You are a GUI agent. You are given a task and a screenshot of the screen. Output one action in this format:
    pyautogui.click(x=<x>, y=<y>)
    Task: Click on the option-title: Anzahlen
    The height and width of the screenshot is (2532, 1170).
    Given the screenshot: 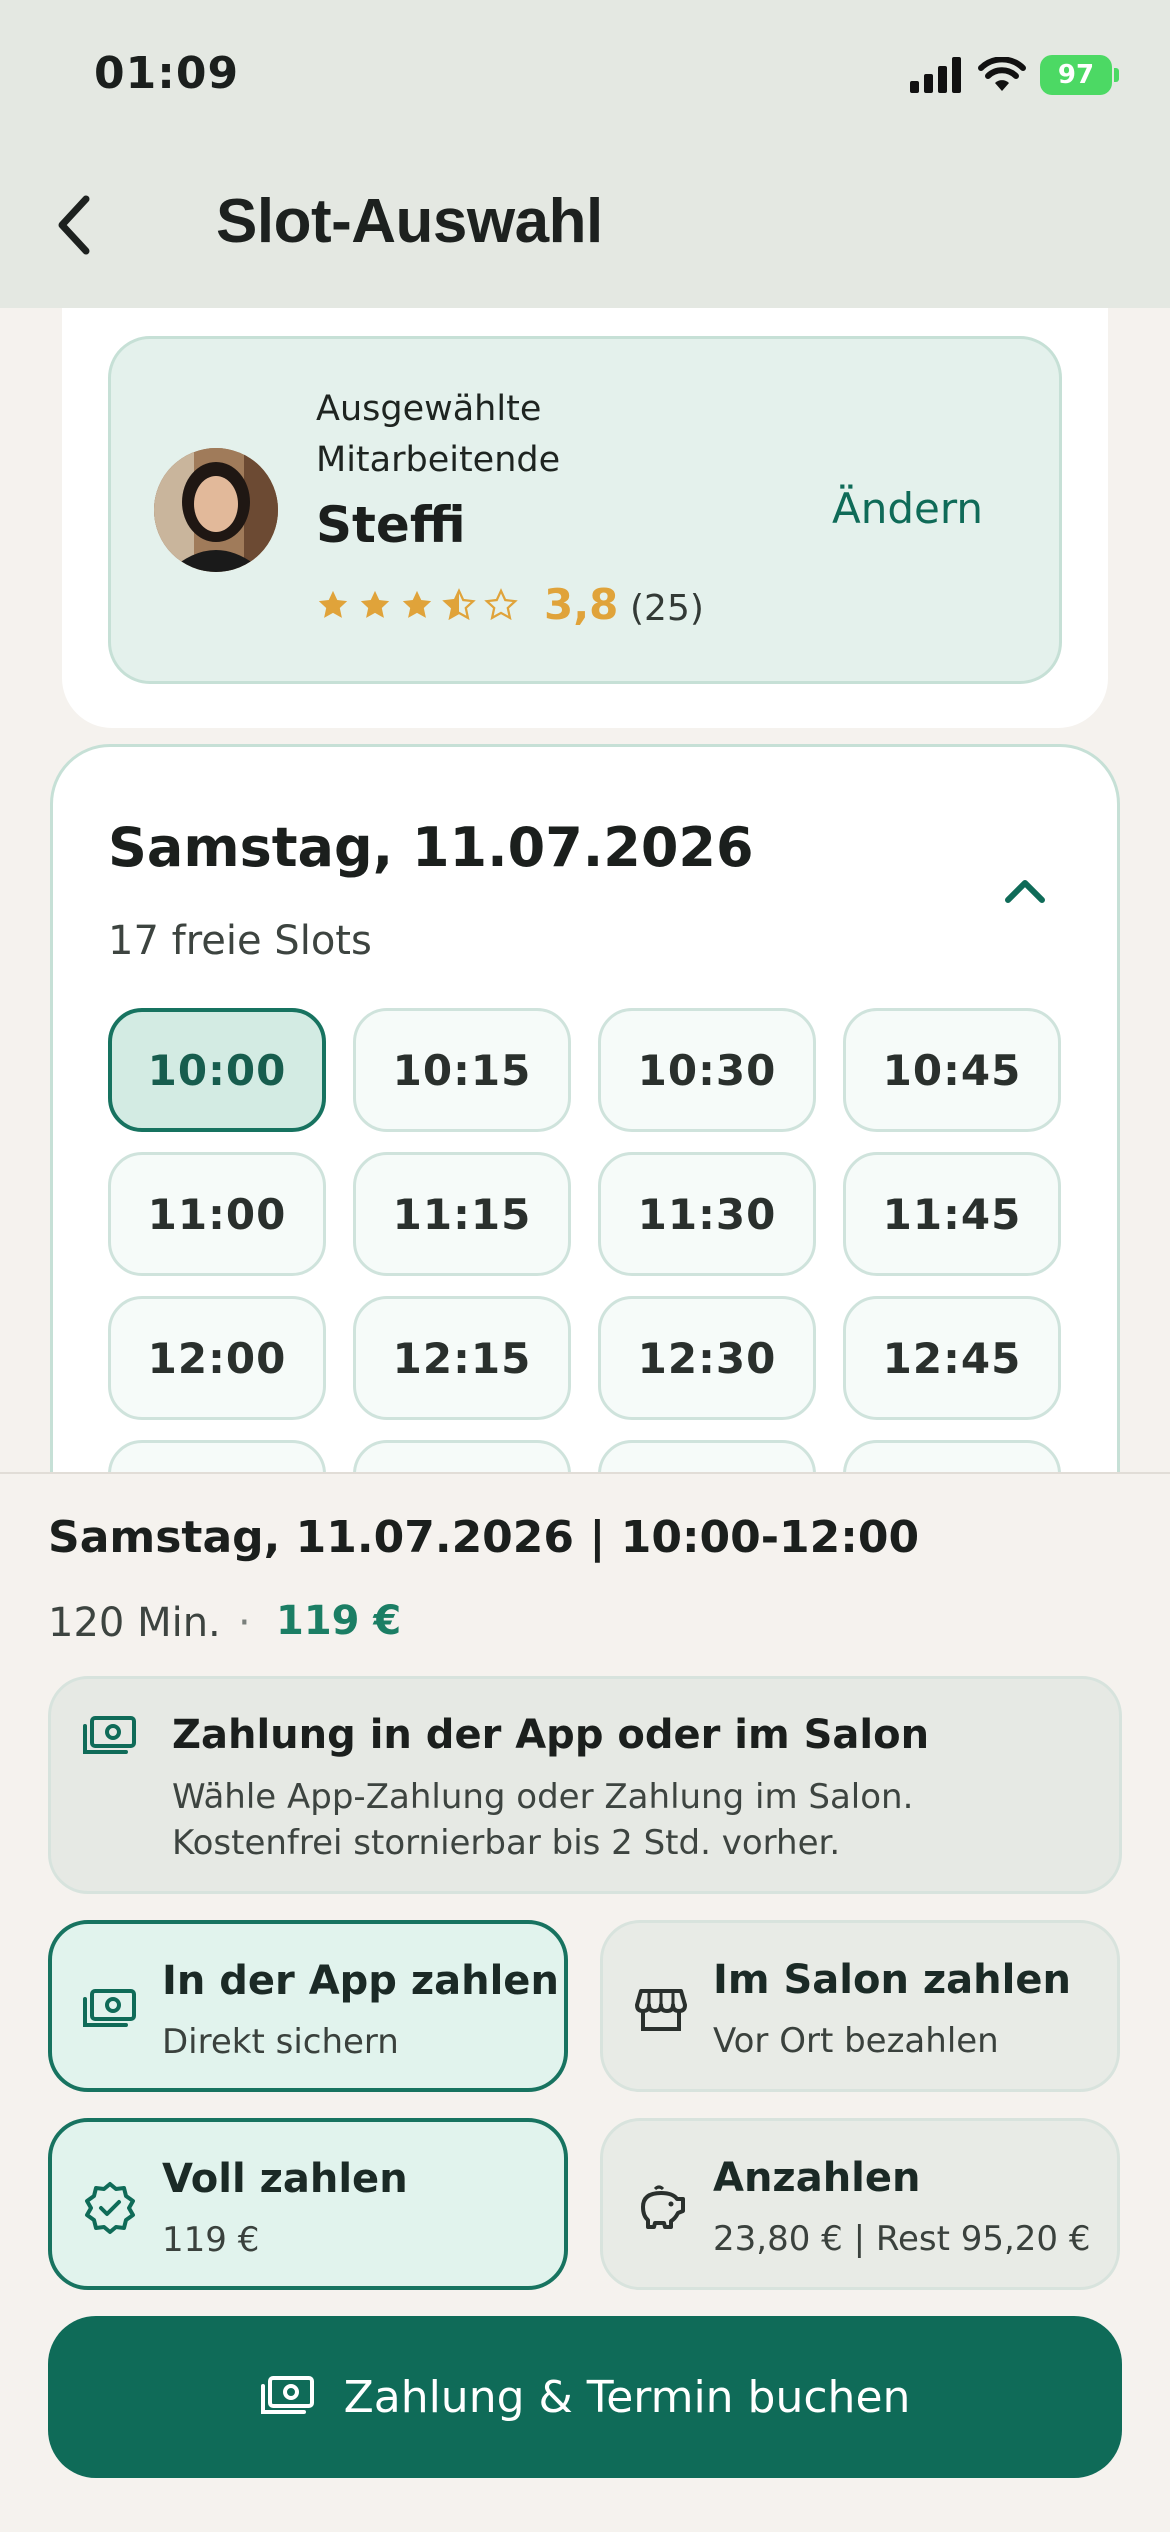 What is the action you would take?
    pyautogui.click(x=817, y=2178)
    